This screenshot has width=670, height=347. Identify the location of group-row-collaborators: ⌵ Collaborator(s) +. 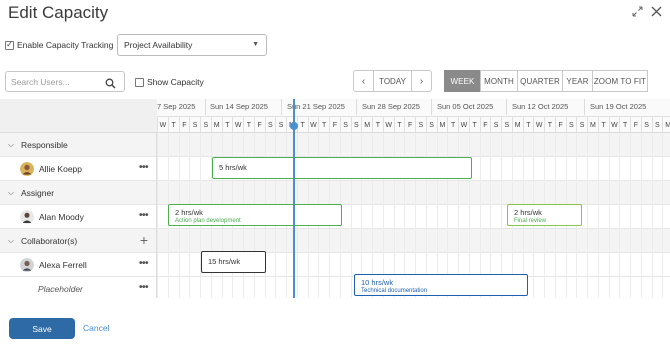
(335, 241).